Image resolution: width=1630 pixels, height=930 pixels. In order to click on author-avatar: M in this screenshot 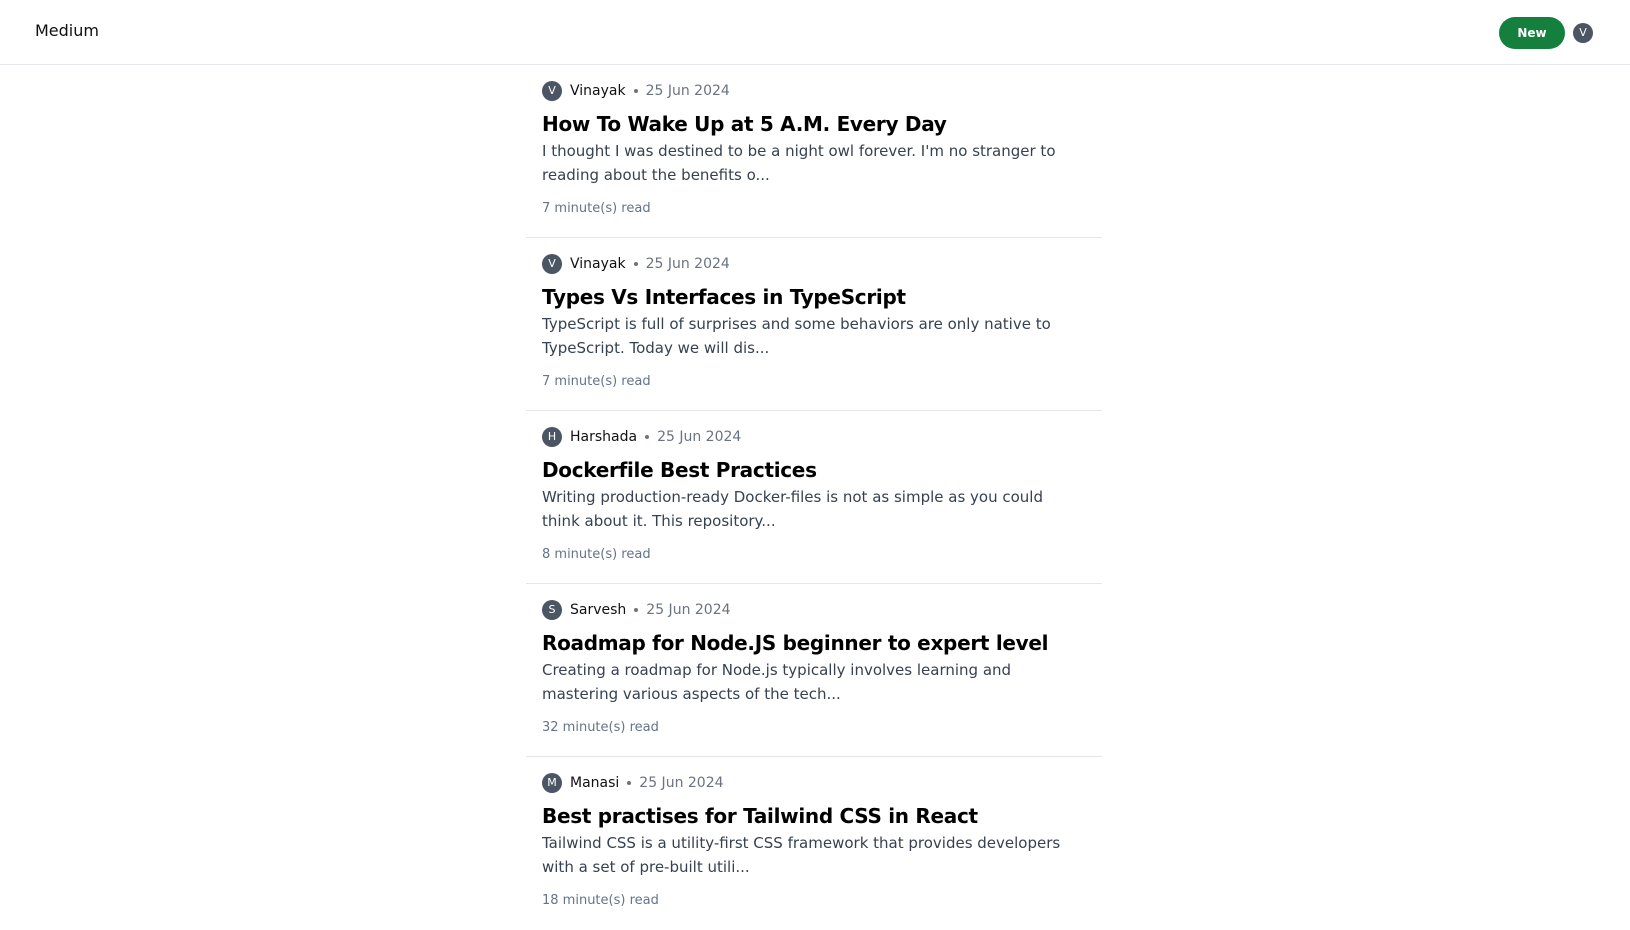, I will do `click(552, 783)`.